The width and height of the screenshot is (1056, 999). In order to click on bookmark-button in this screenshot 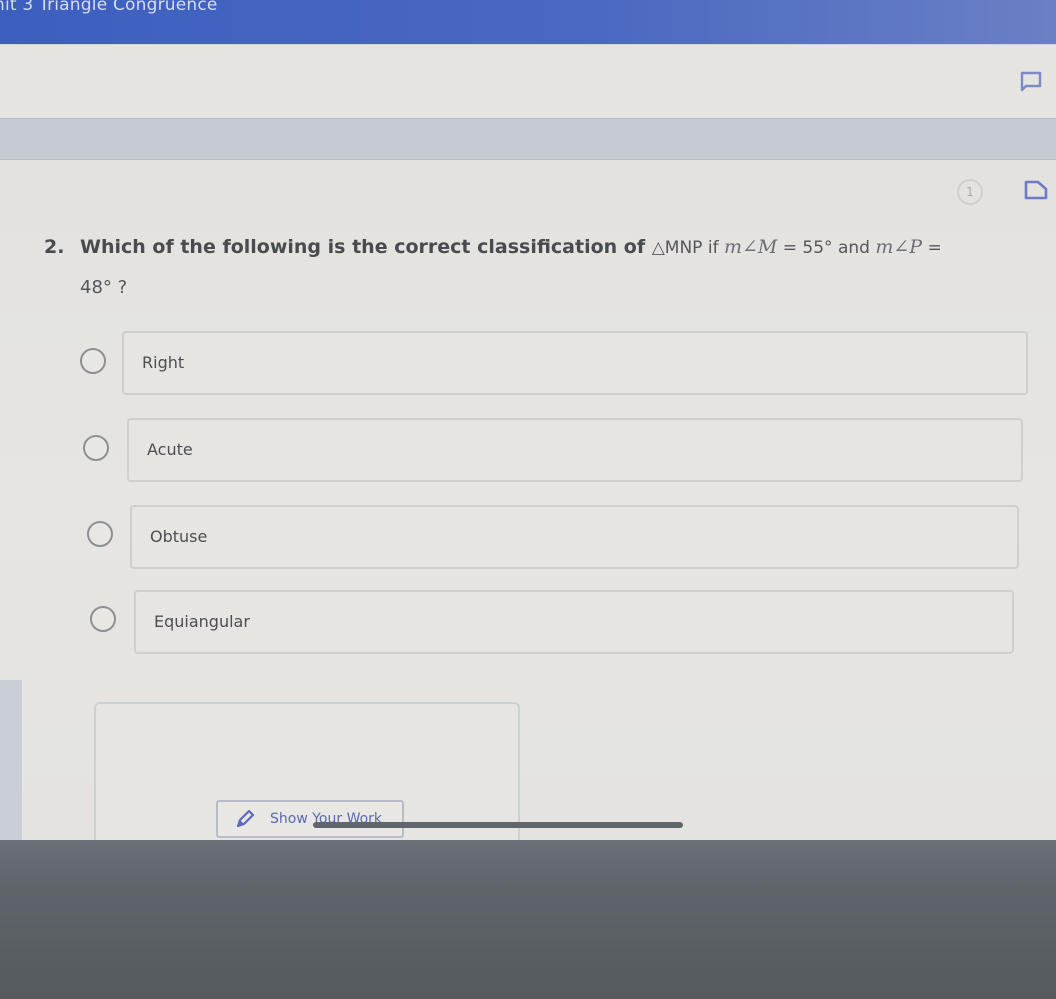, I will do `click(1036, 190)`.